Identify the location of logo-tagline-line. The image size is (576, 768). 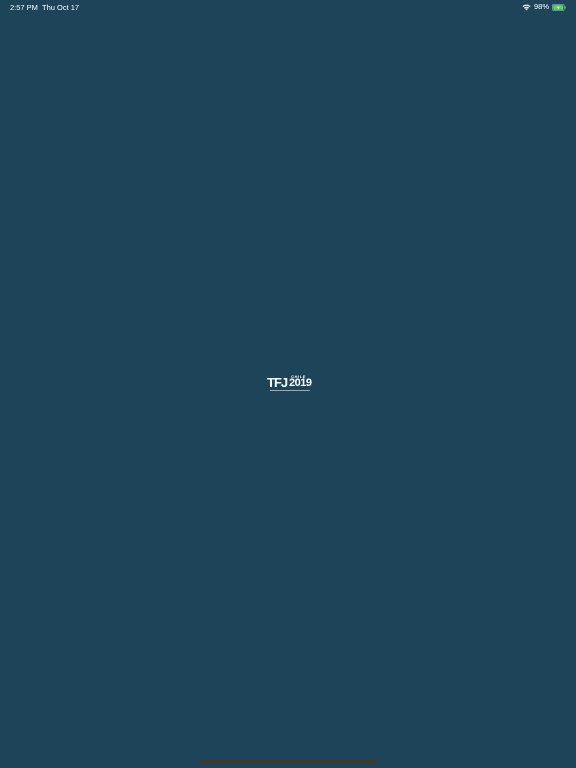
(290, 390).